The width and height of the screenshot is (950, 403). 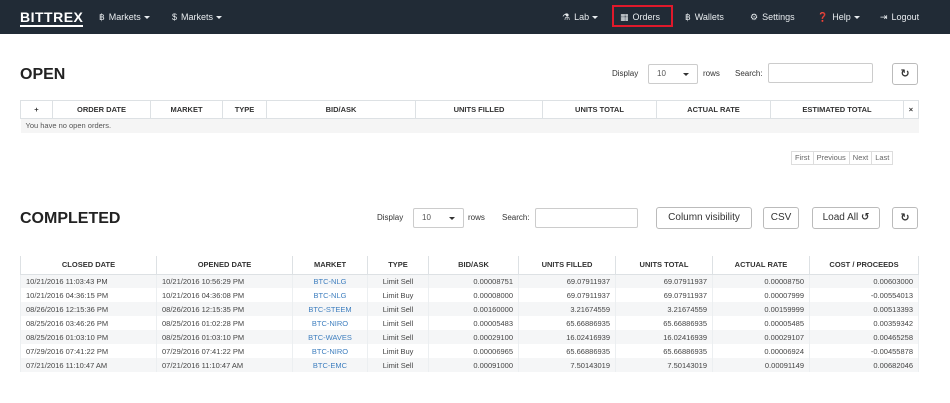 I want to click on nav-usd-markets: $ Markets, so click(x=197, y=17).